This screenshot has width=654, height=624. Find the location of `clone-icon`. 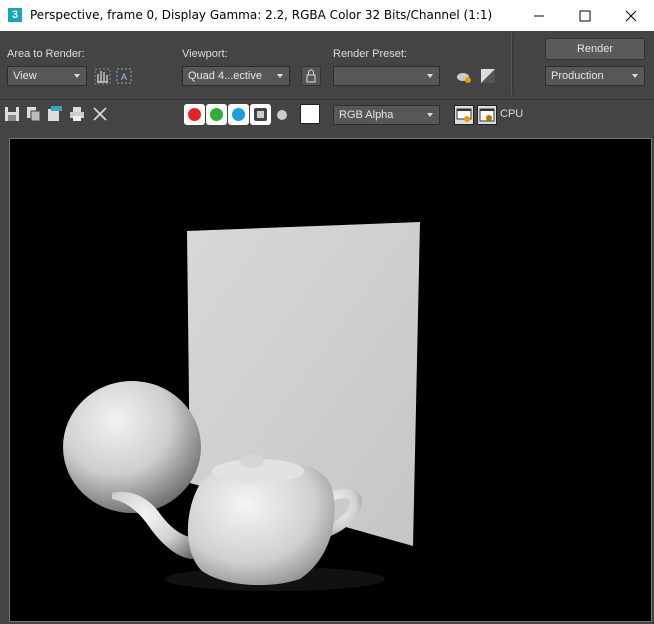

clone-icon is located at coordinates (55, 113).